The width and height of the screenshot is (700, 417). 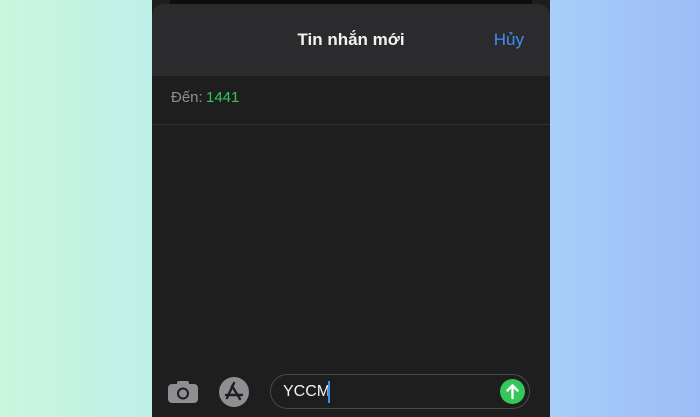 I want to click on text-caret, so click(x=329, y=392).